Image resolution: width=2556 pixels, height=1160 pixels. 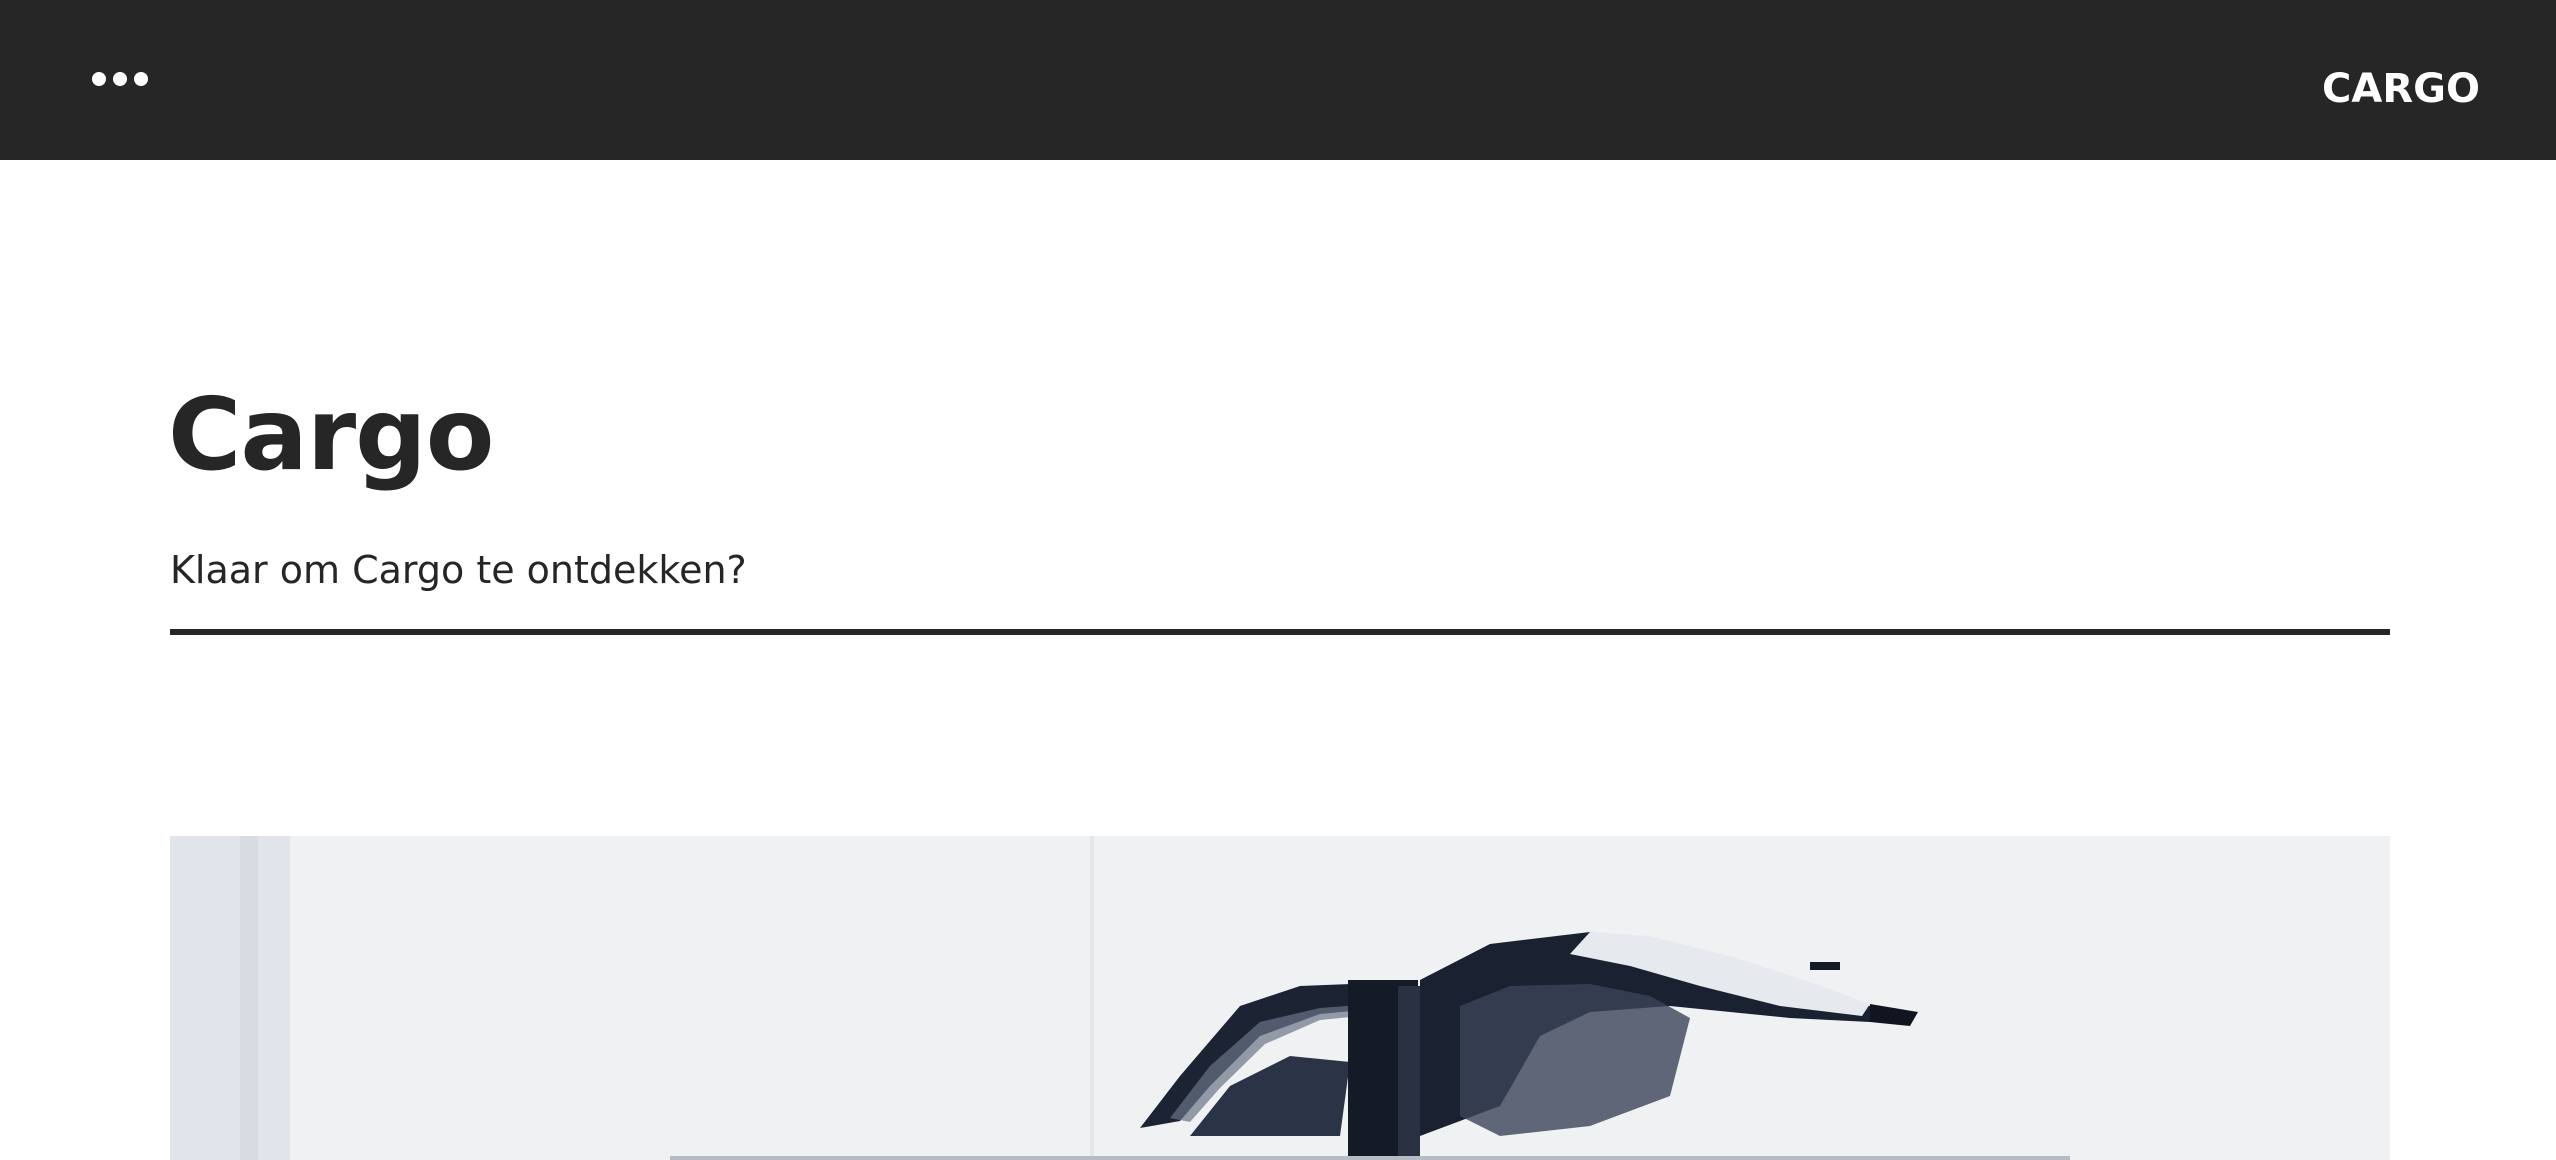 What do you see at coordinates (331, 434) in the screenshot?
I see `page-title: Cargo` at bounding box center [331, 434].